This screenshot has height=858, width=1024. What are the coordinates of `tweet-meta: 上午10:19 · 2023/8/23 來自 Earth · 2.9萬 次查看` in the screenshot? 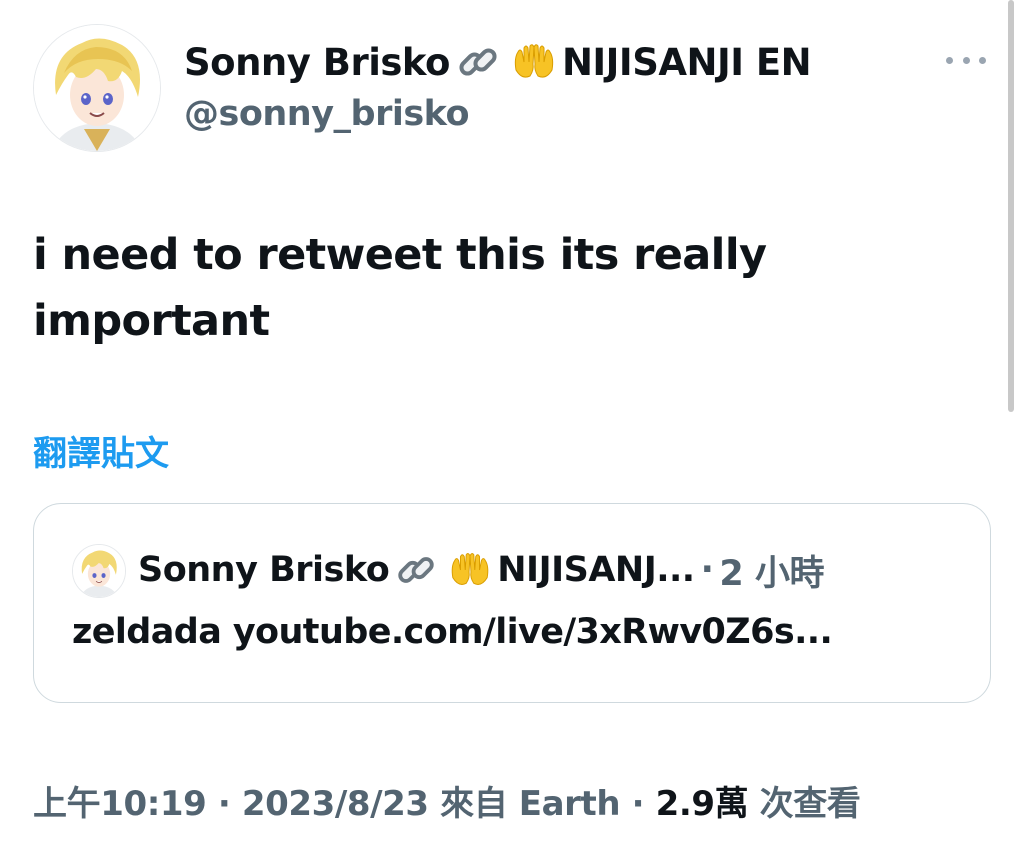 It's located at (447, 800).